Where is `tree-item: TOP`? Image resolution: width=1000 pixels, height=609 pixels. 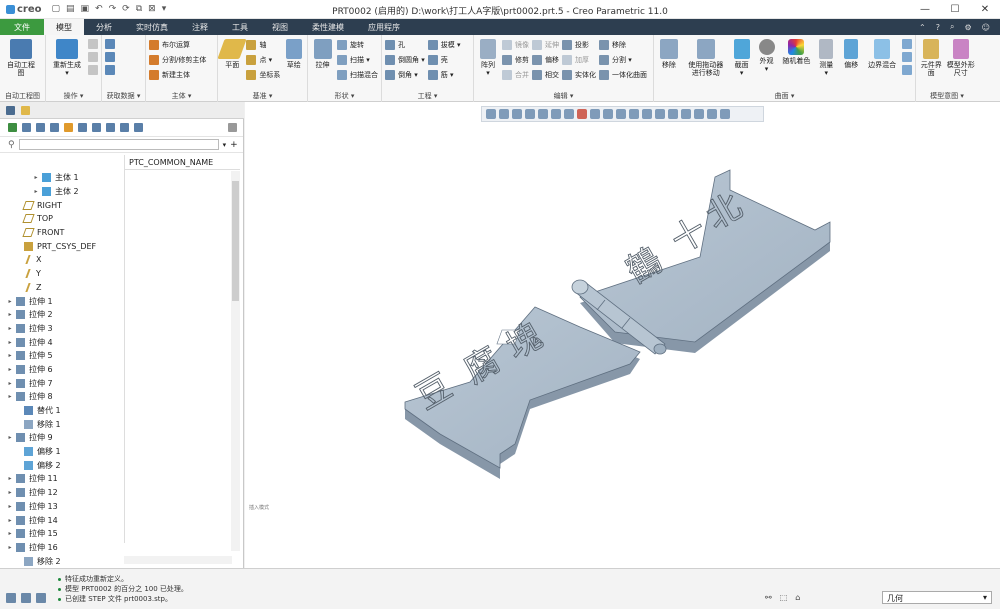
tree-item: TOP is located at coordinates (62, 219).